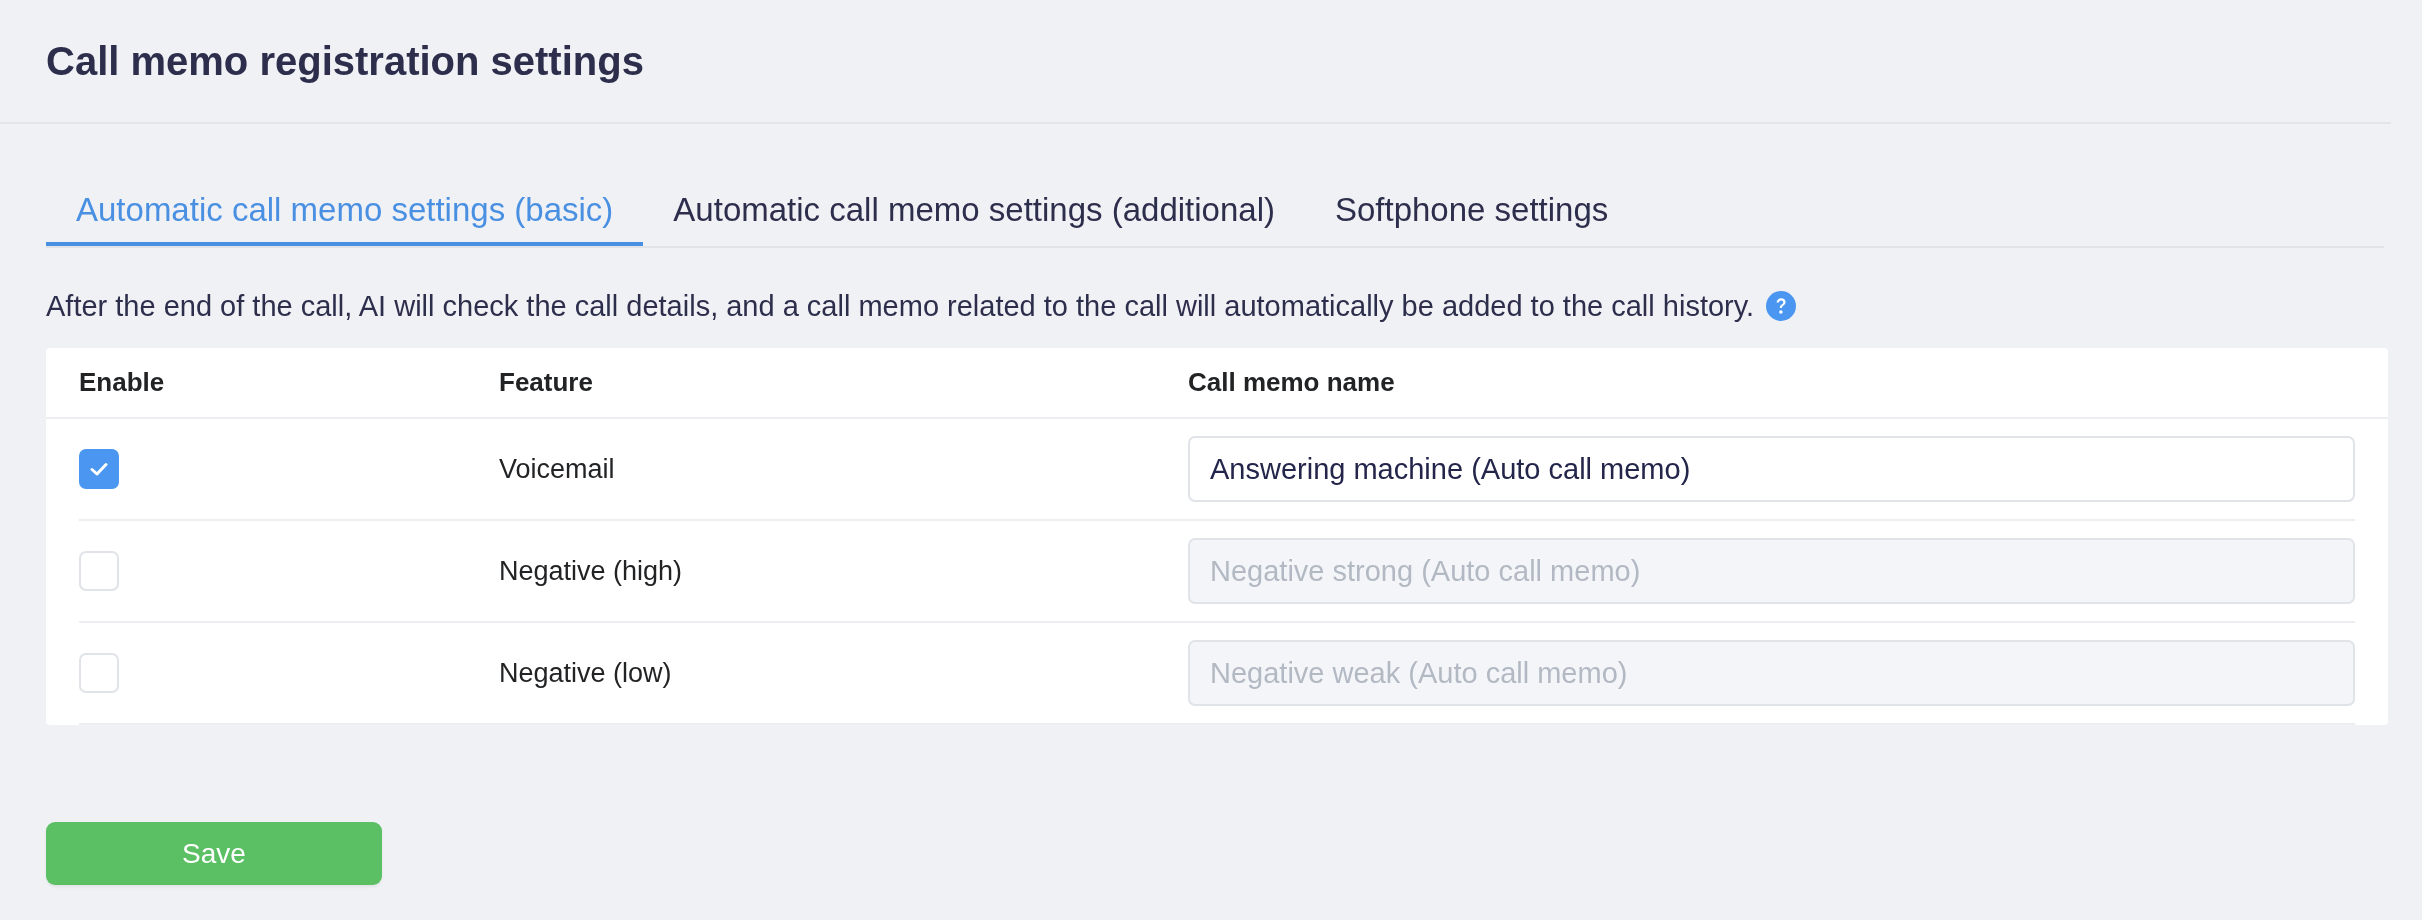  I want to click on checkmark-icon, so click(99, 469).